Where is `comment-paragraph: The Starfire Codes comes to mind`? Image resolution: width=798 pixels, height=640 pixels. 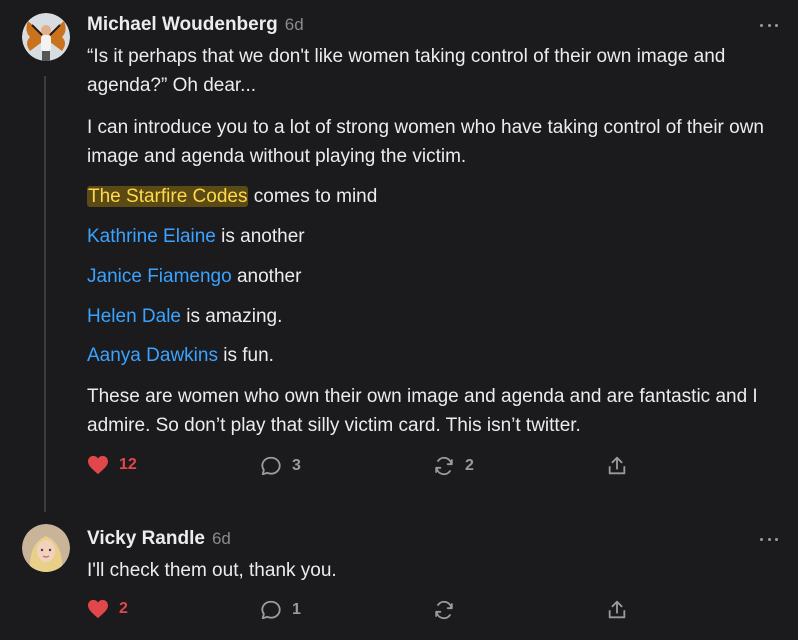 comment-paragraph: The Starfire Codes comes to mind is located at coordinates (437, 196).